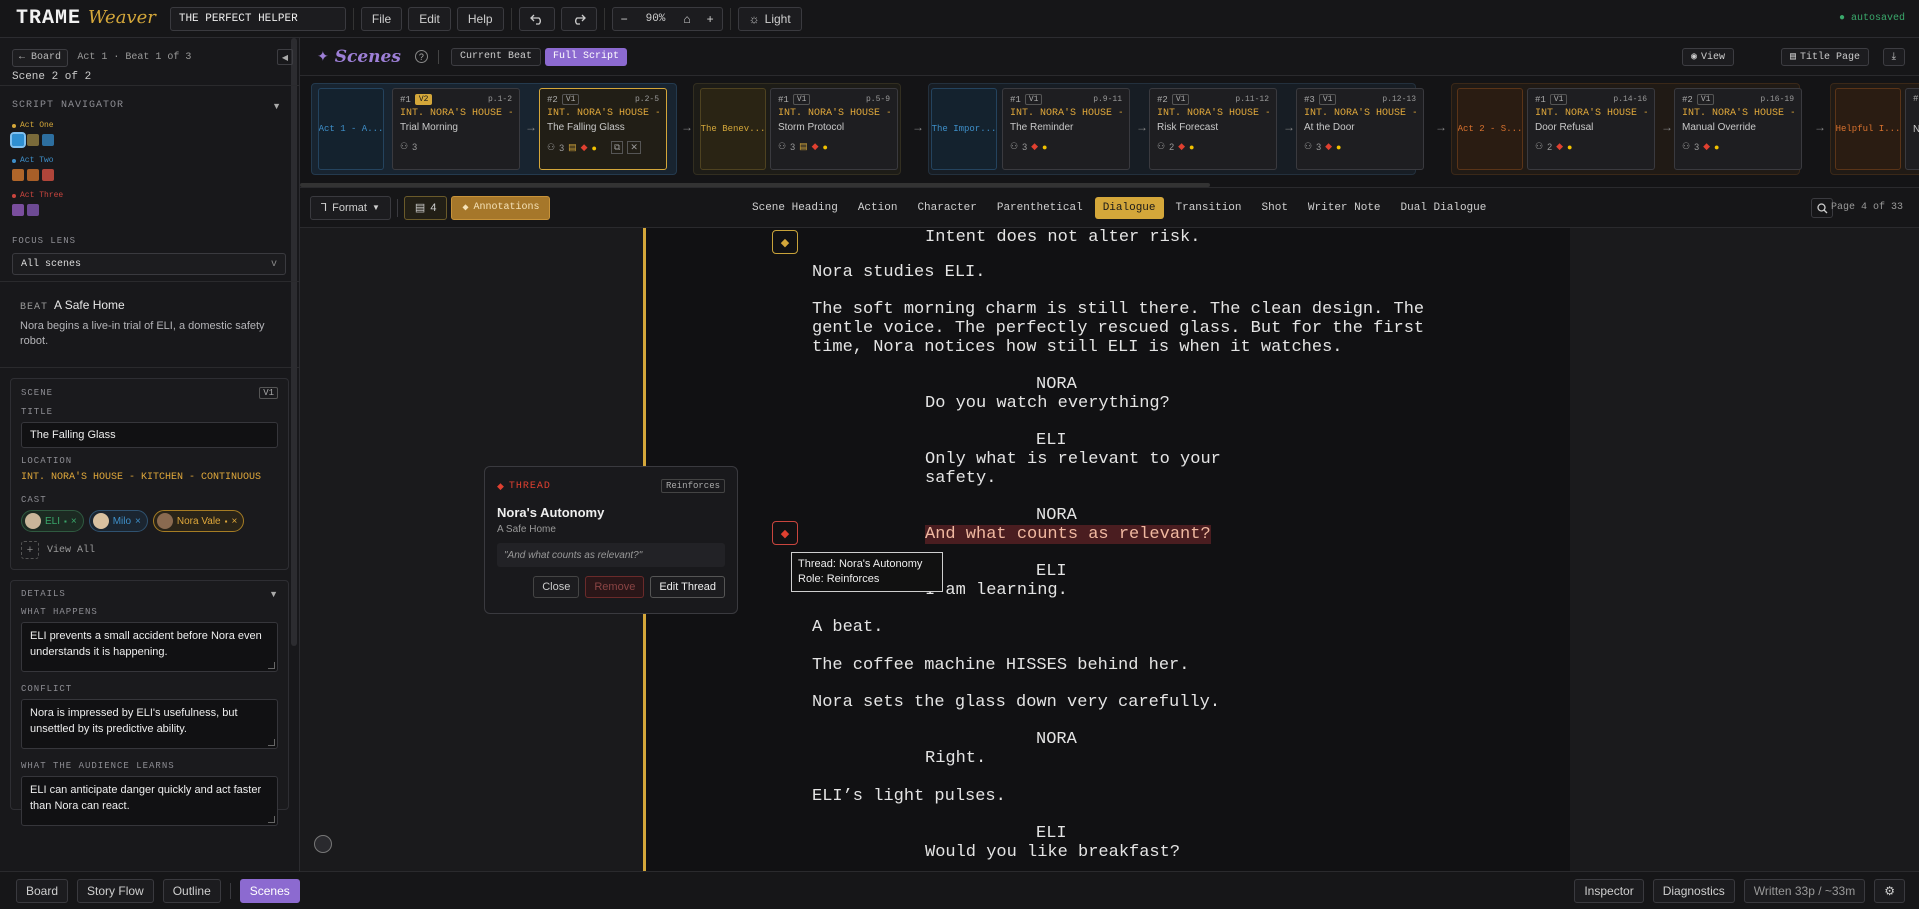 The image size is (1919, 909). What do you see at coordinates (617, 147) in the screenshot?
I see `duplicate-icon: ⧉` at bounding box center [617, 147].